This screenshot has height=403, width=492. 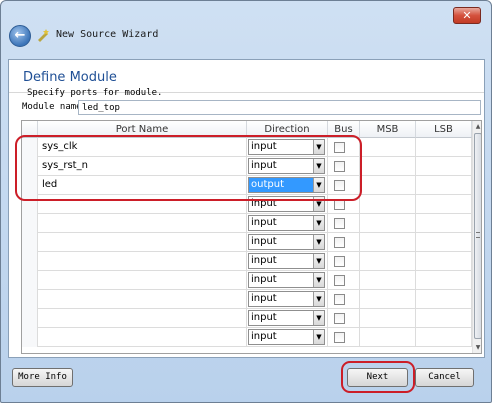 I want to click on module-name-label: Module name, so click(x=52, y=107).